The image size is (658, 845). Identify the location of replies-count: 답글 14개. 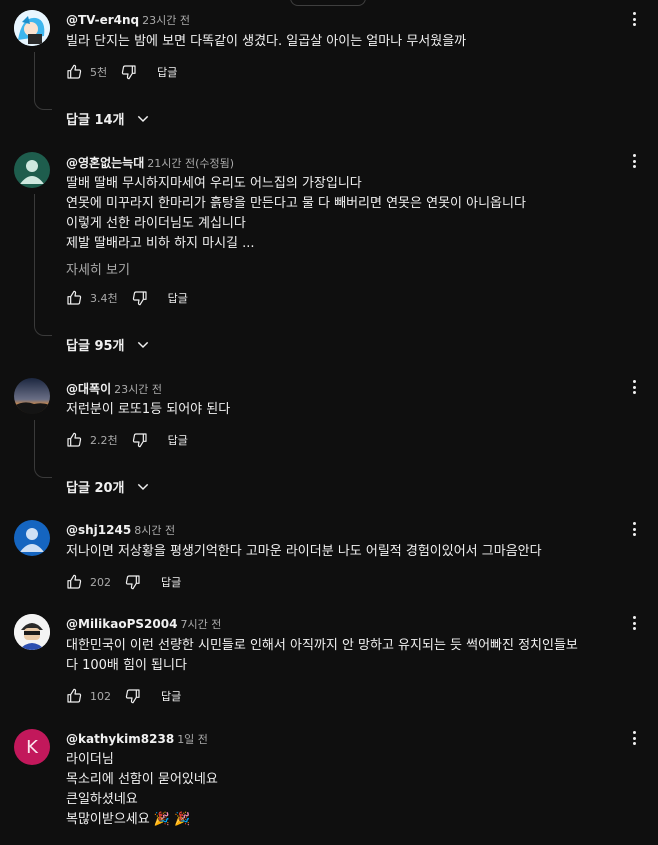
(95, 120).